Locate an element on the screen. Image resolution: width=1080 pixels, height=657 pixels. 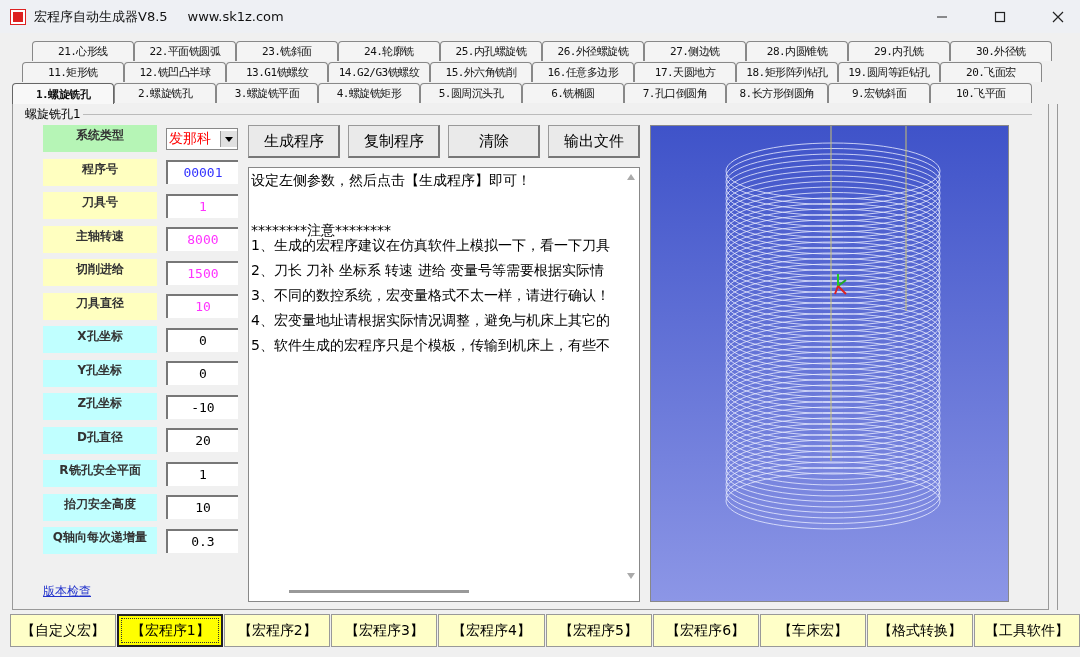
tab: 11.矩形铣 is located at coordinates (73, 72).